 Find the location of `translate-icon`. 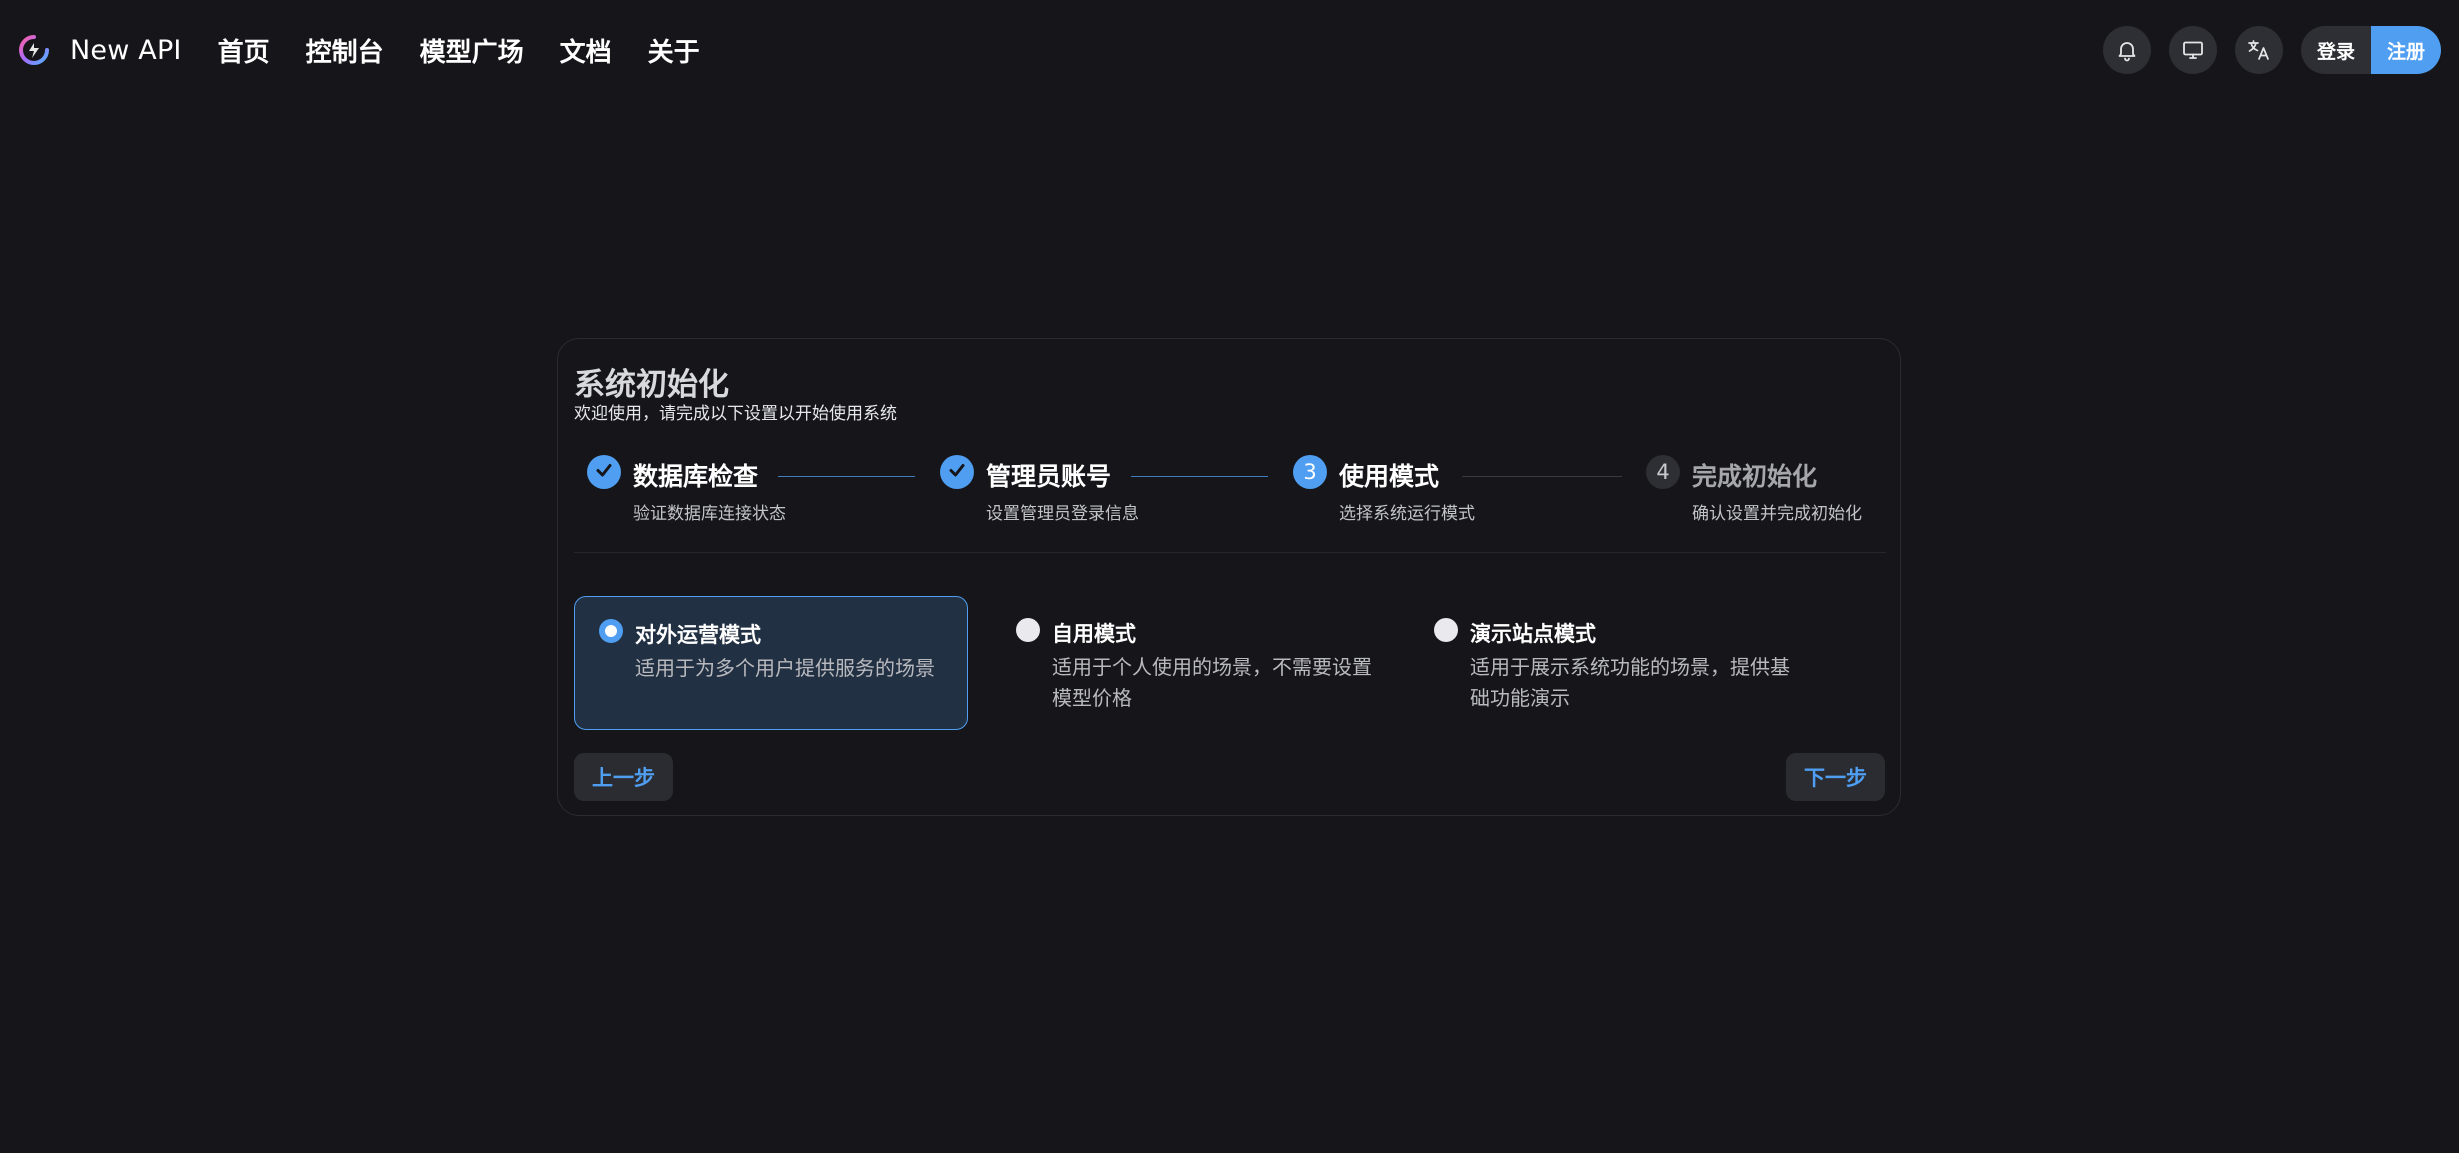

translate-icon is located at coordinates (2259, 50).